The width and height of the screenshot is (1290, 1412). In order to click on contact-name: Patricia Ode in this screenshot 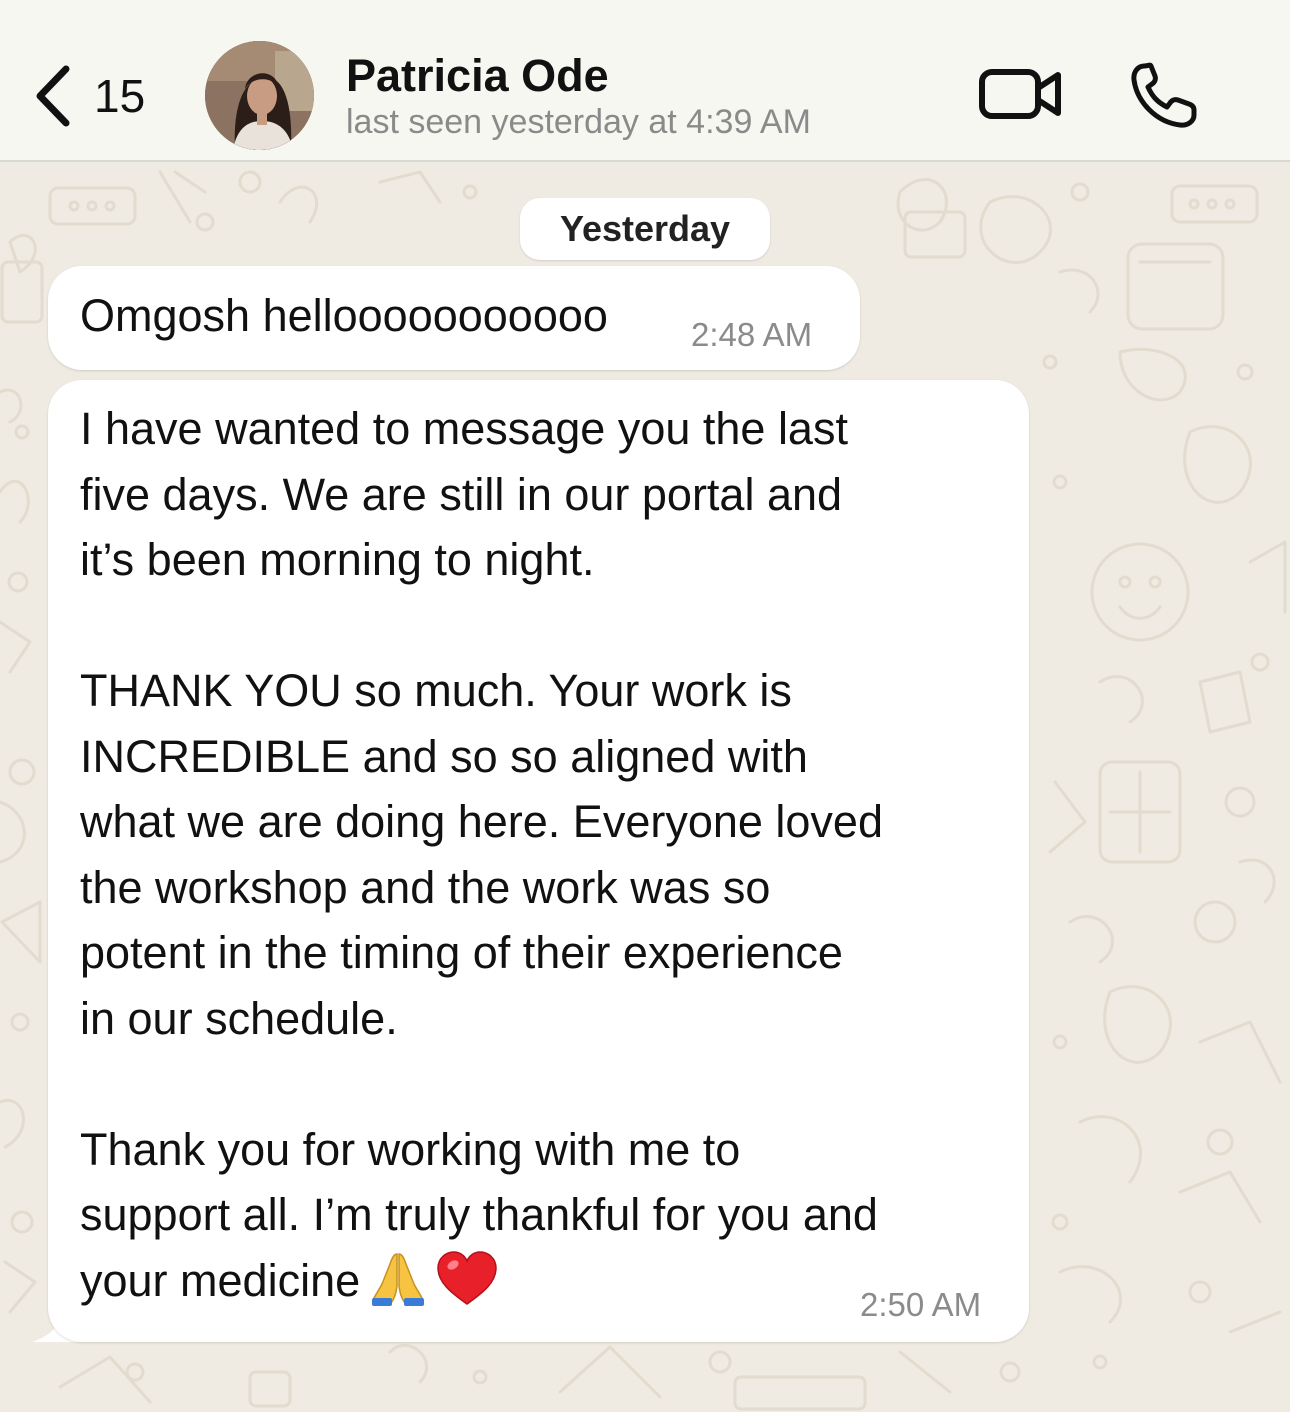, I will do `click(477, 76)`.